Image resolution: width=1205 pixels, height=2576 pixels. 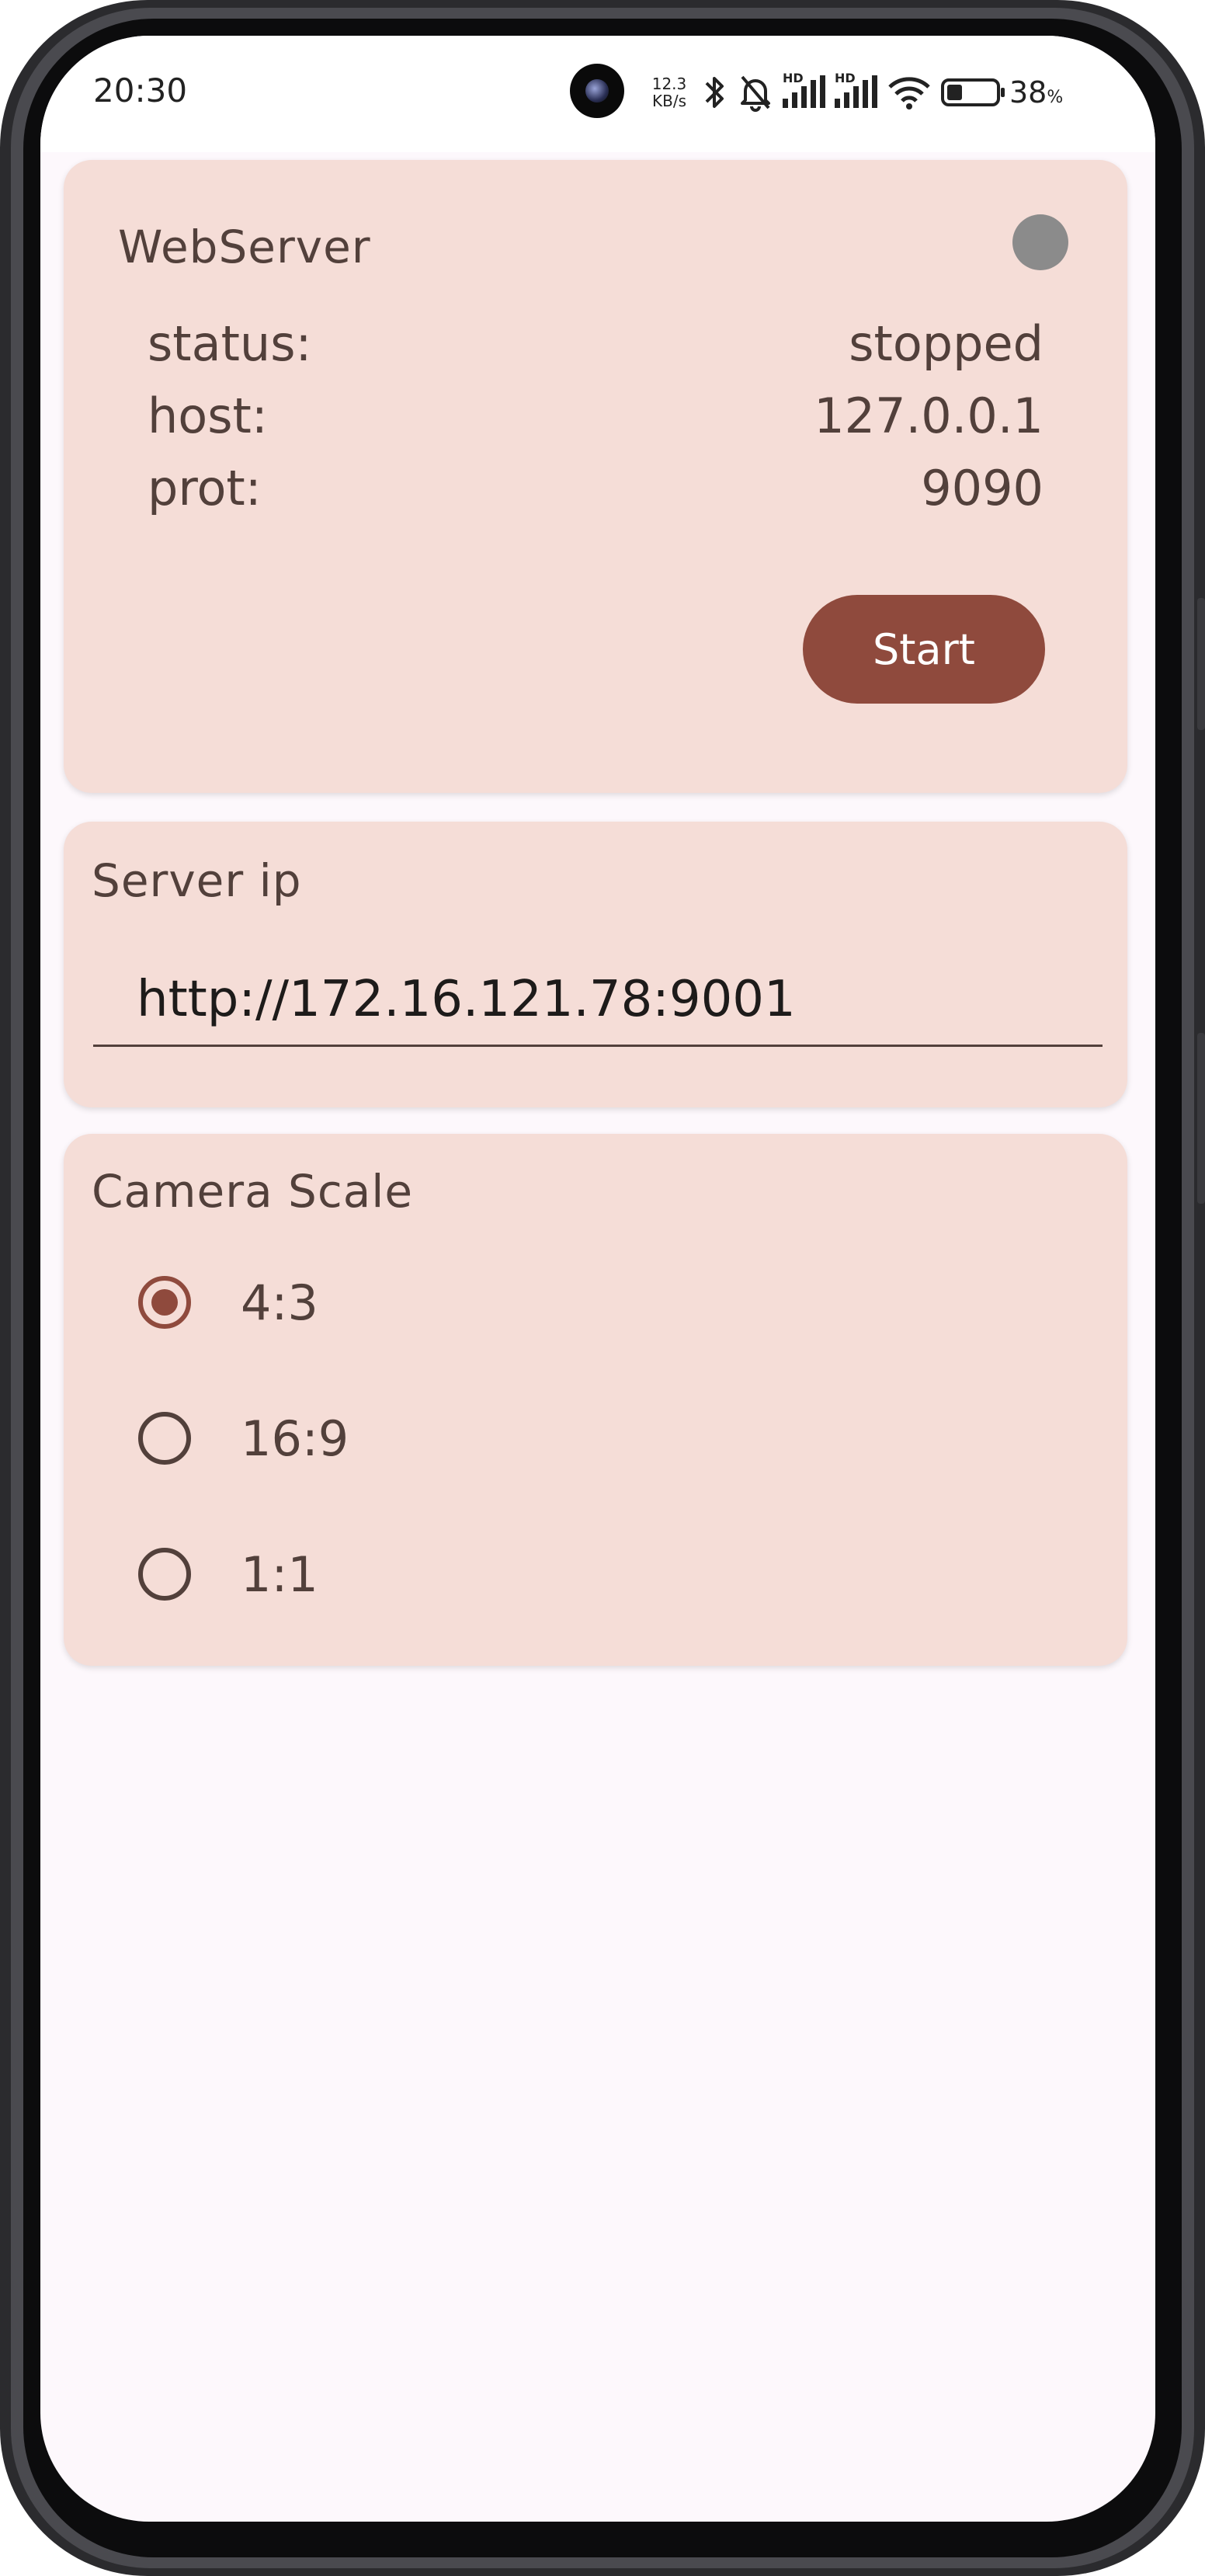 What do you see at coordinates (1201, 664) in the screenshot?
I see `volume-up-button` at bounding box center [1201, 664].